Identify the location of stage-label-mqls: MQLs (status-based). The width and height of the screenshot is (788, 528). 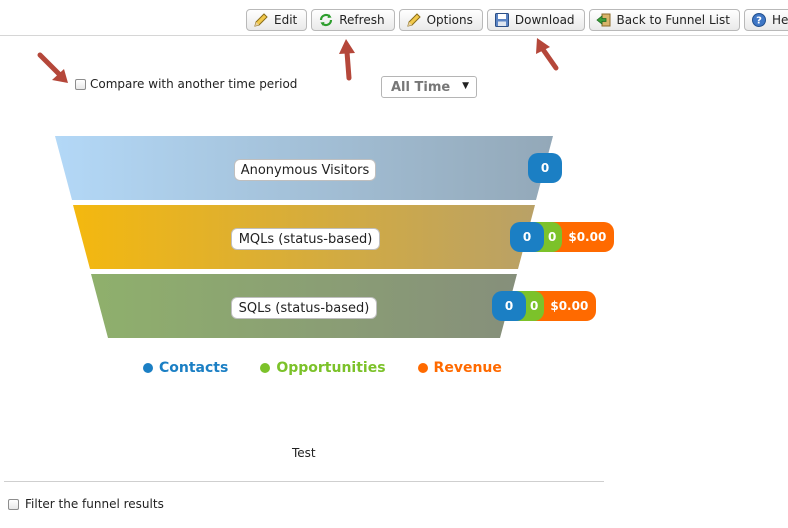
(305, 239).